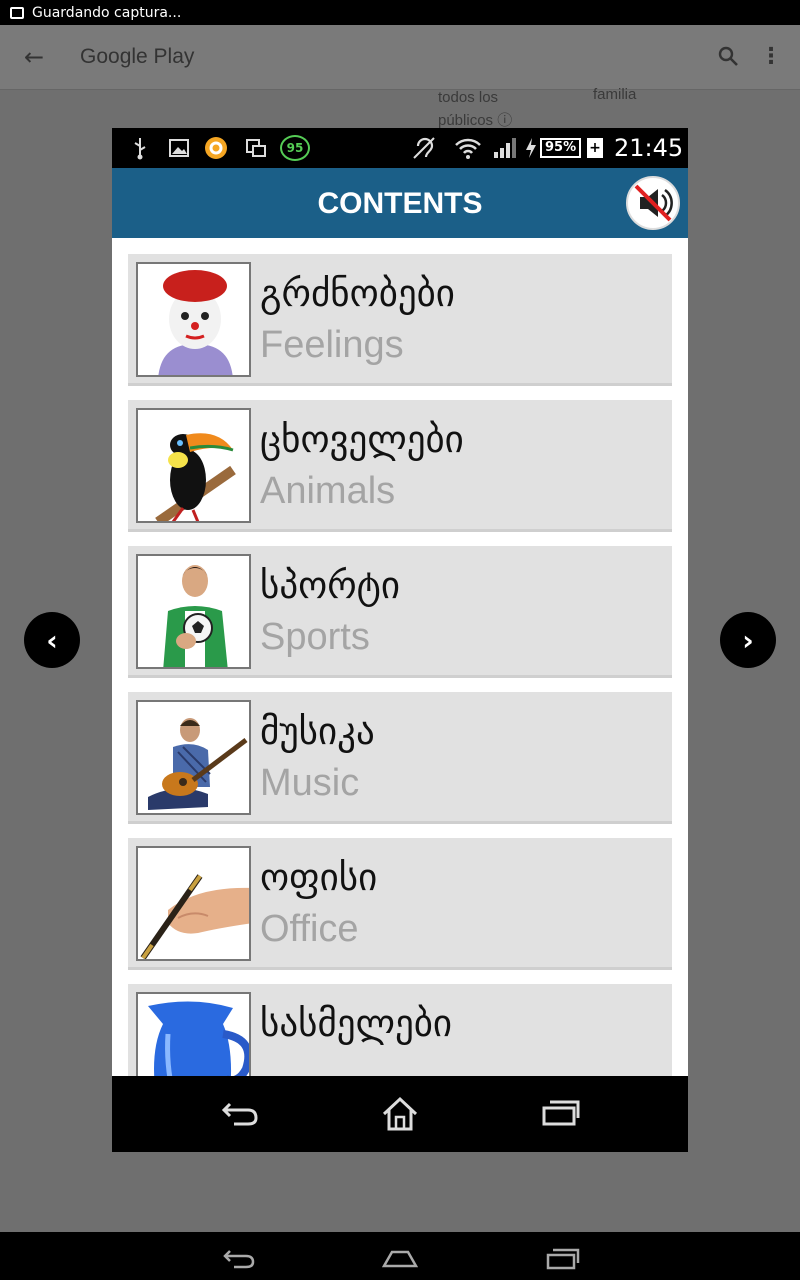 The image size is (800, 1280). I want to click on item-title-georgian: ოფისი, so click(319, 877).